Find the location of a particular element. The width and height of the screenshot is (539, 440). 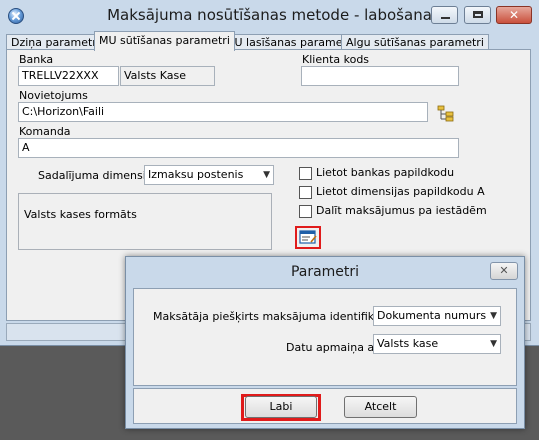

checkbox-dimension-extra-code is located at coordinates (305, 192).